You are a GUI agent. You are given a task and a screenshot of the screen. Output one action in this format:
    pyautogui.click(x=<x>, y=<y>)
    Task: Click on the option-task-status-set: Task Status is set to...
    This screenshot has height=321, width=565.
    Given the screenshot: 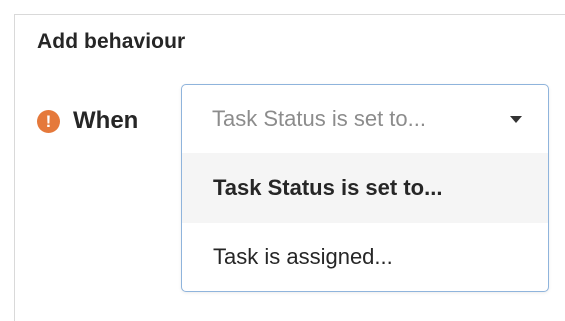 What is the action you would take?
    pyautogui.click(x=365, y=188)
    